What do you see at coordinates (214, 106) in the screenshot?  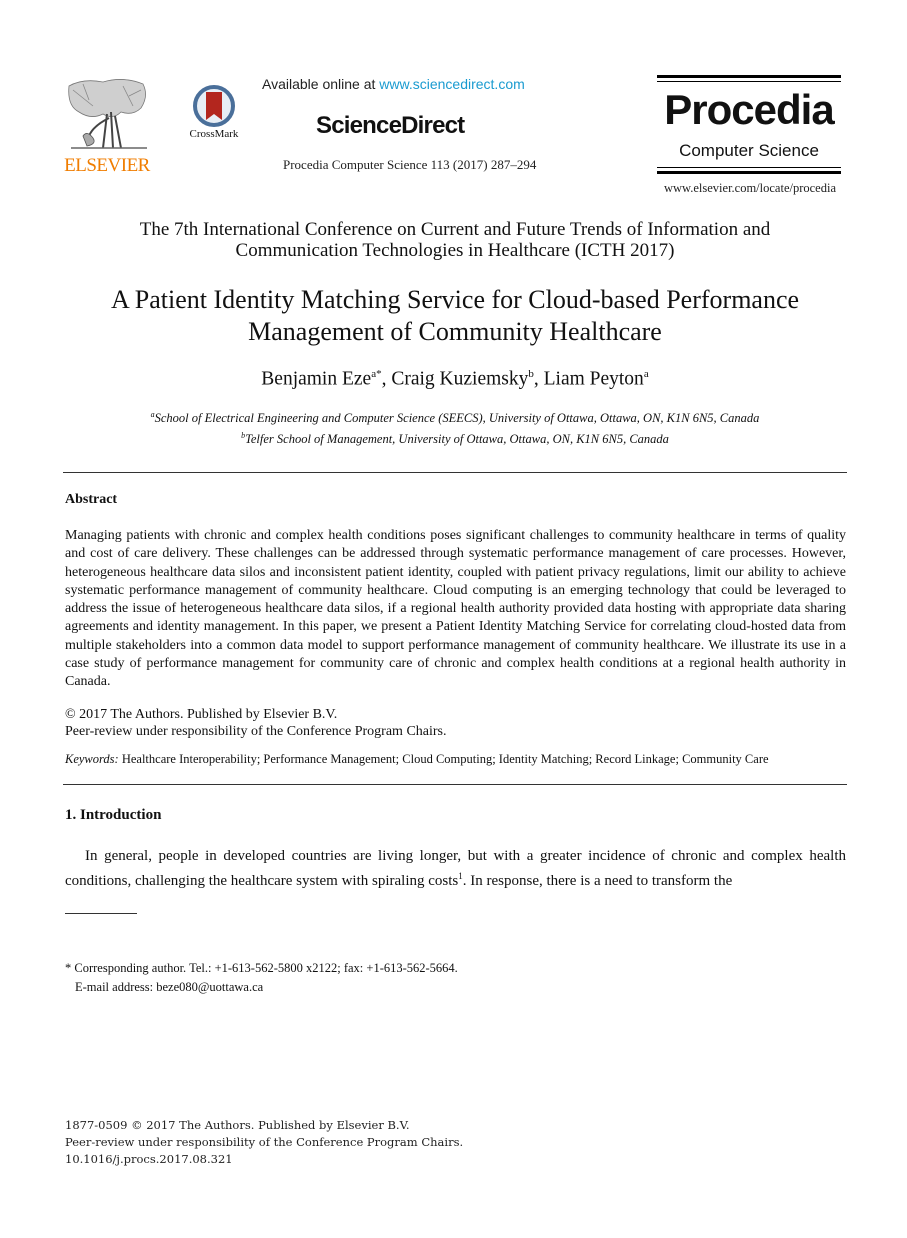 I see `crossmark-icon` at bounding box center [214, 106].